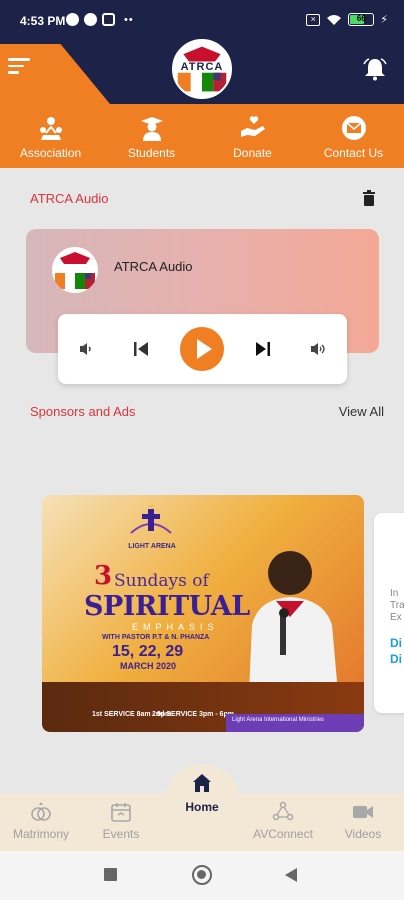 This screenshot has width=404, height=900. I want to click on audio-track-title: ATRCA Audio, so click(153, 266).